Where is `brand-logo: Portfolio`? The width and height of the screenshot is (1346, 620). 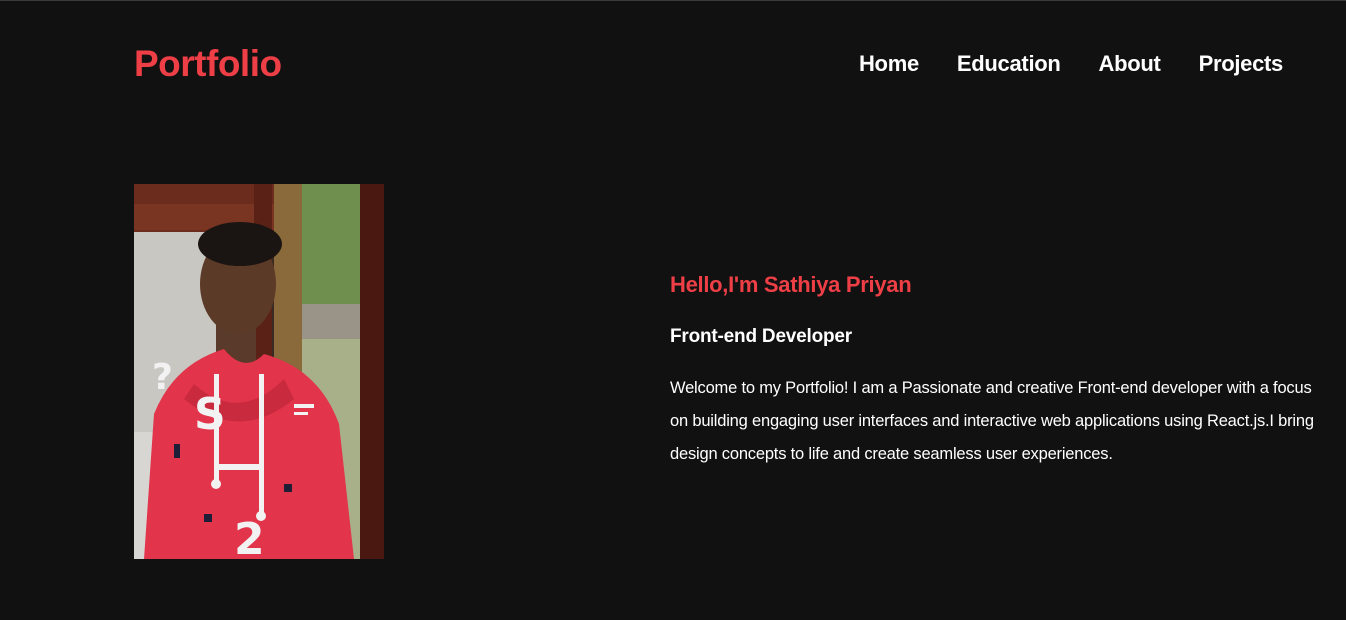
brand-logo: Portfolio is located at coordinates (208, 64).